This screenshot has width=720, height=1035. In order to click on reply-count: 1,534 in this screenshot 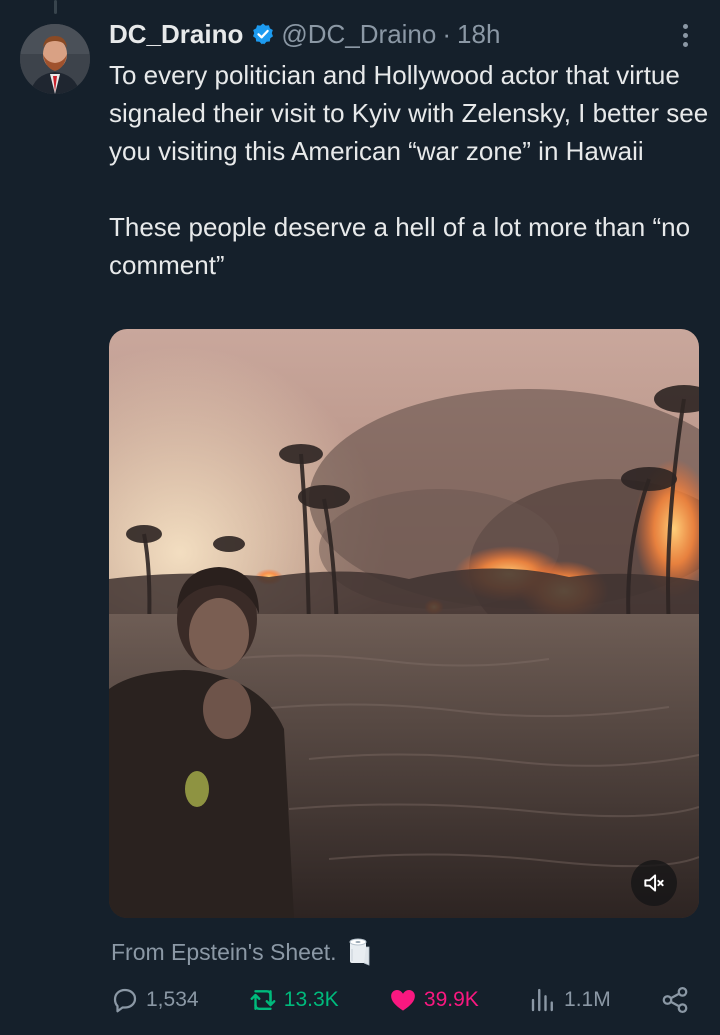, I will do `click(172, 999)`.